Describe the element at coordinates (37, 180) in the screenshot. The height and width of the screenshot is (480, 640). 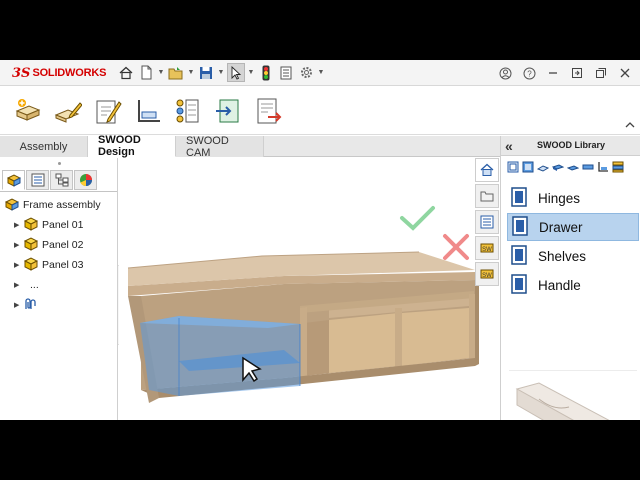
I see `property-manager-tab-icon` at that location.